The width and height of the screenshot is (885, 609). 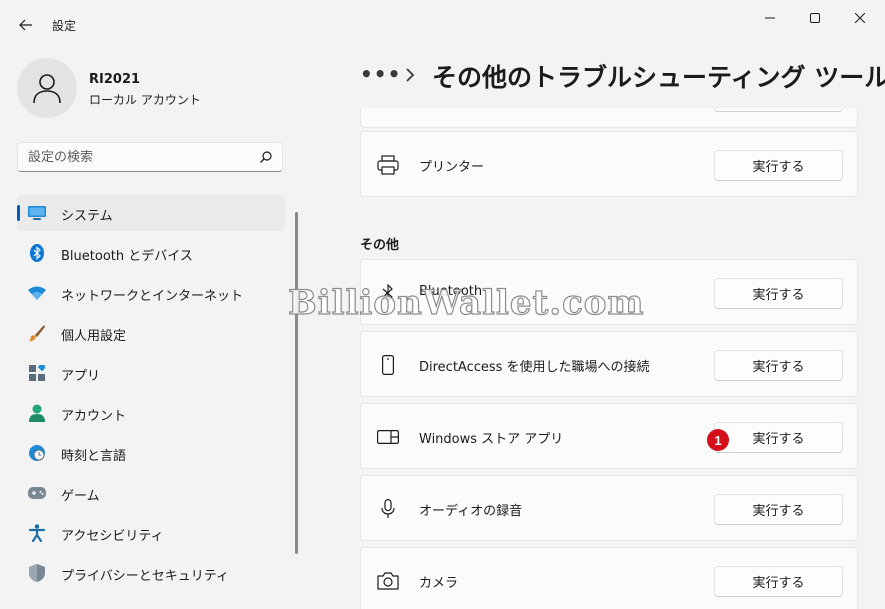 I want to click on back-arrow-icon, so click(x=25, y=25).